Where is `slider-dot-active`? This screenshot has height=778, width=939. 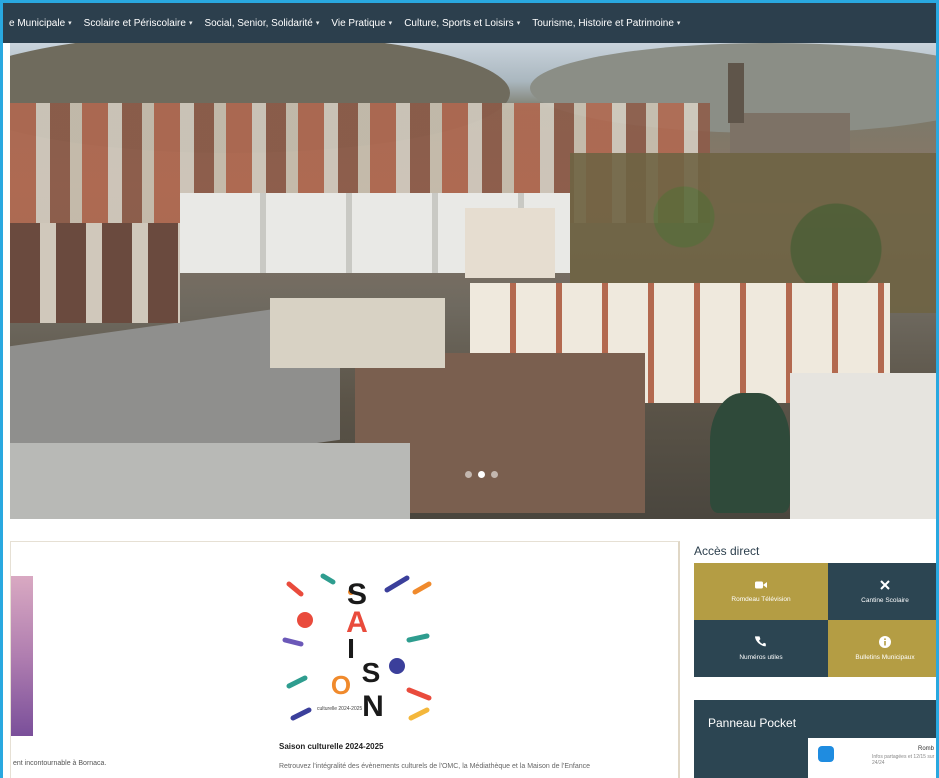 slider-dot-active is located at coordinates (481, 474).